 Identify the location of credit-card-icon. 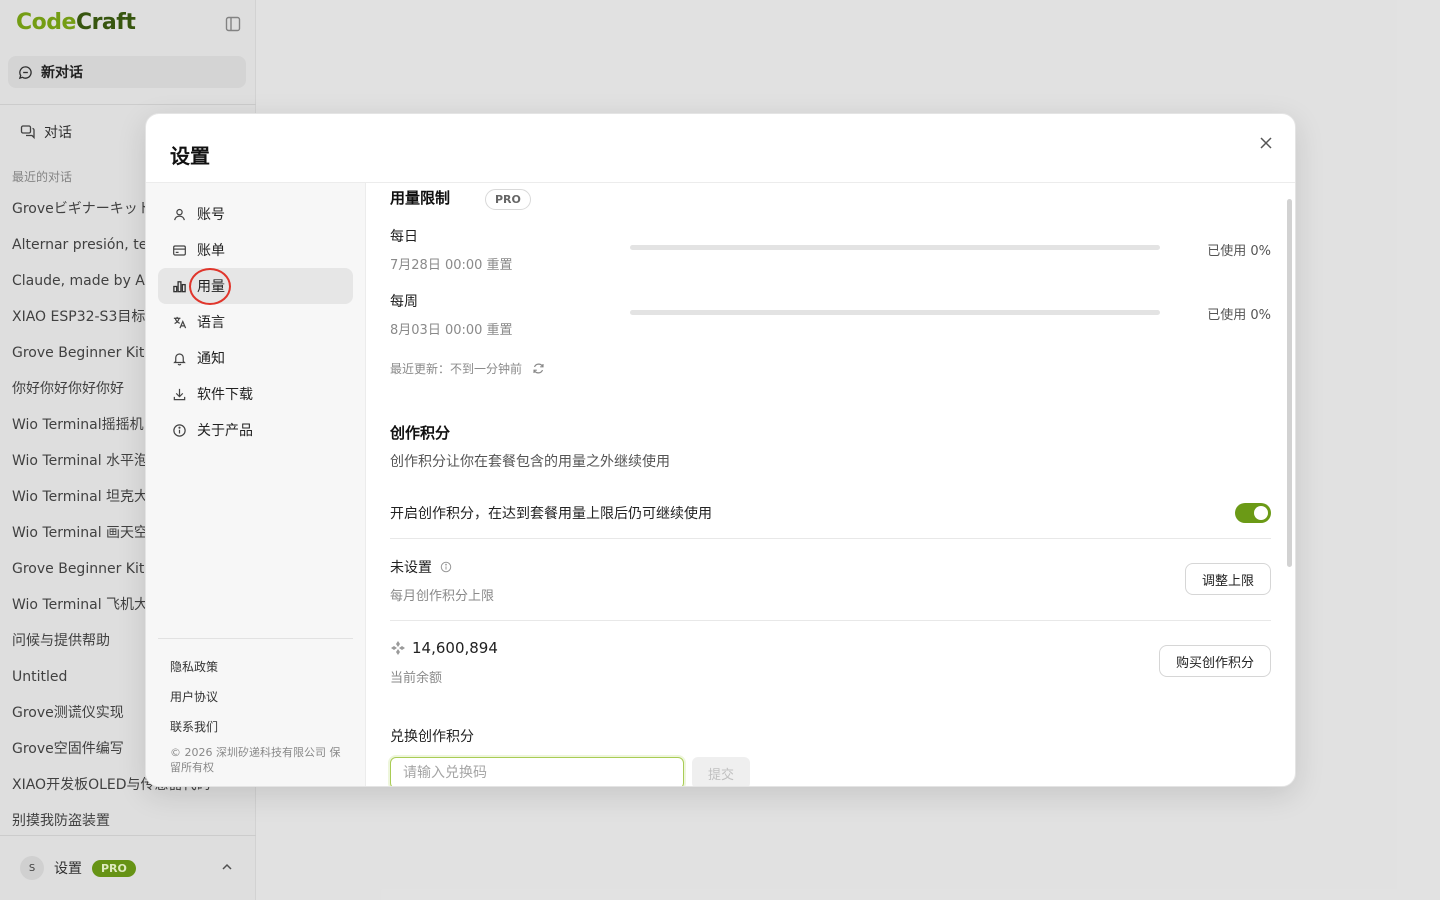
(179, 250).